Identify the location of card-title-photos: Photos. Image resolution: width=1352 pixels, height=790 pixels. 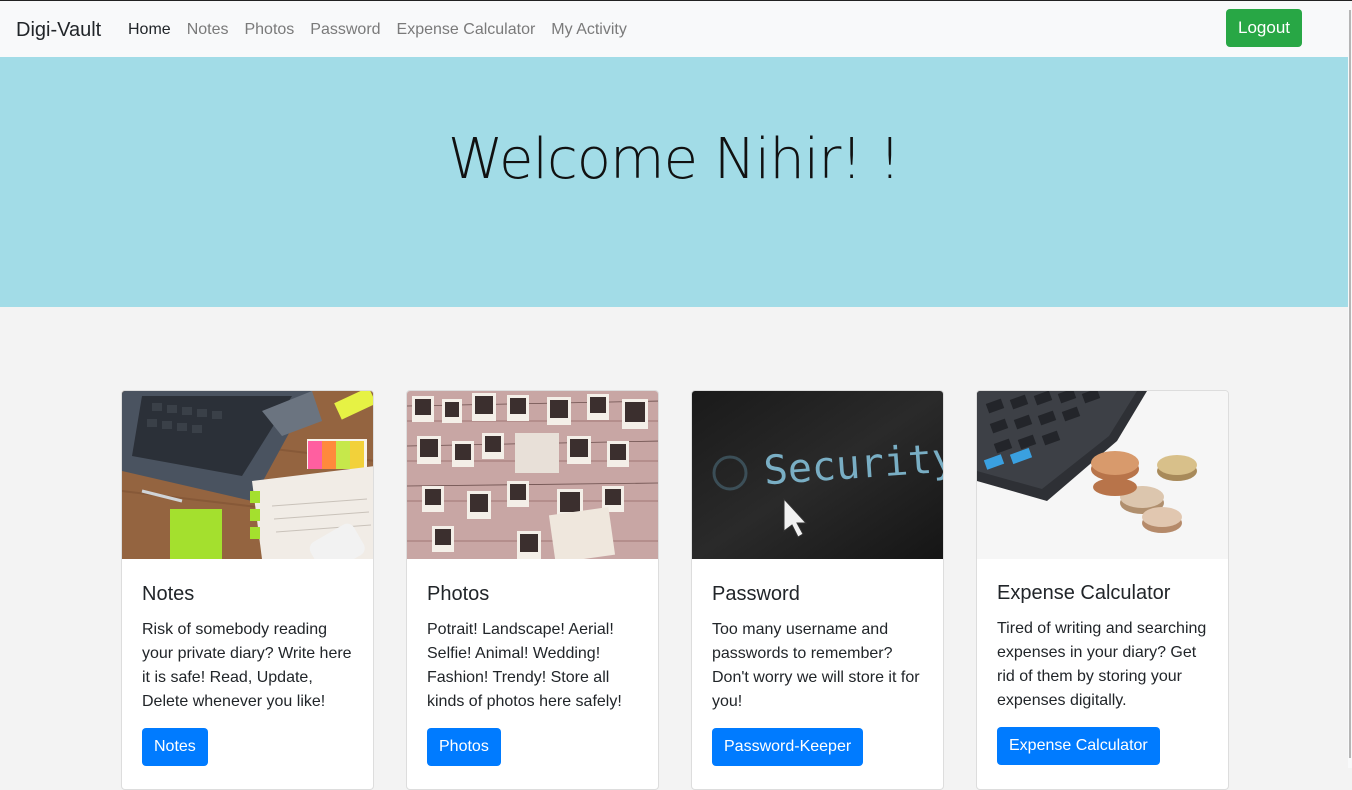
(458, 594).